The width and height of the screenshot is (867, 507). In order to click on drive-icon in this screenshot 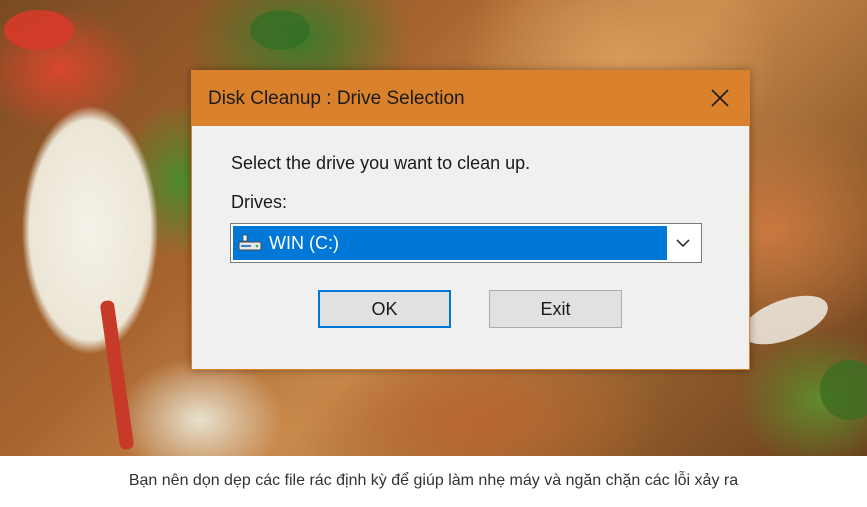, I will do `click(250, 243)`.